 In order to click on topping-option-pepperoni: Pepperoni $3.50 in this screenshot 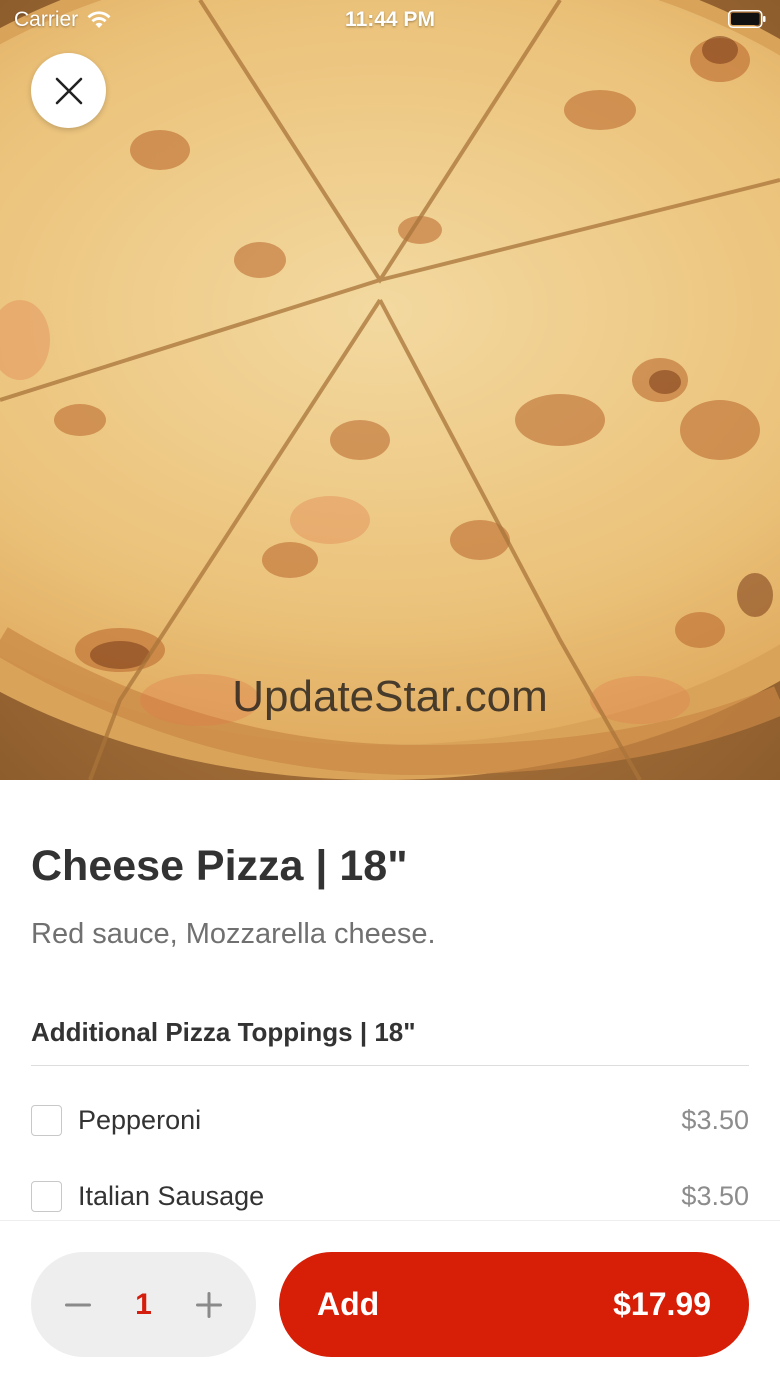, I will do `click(390, 1120)`.